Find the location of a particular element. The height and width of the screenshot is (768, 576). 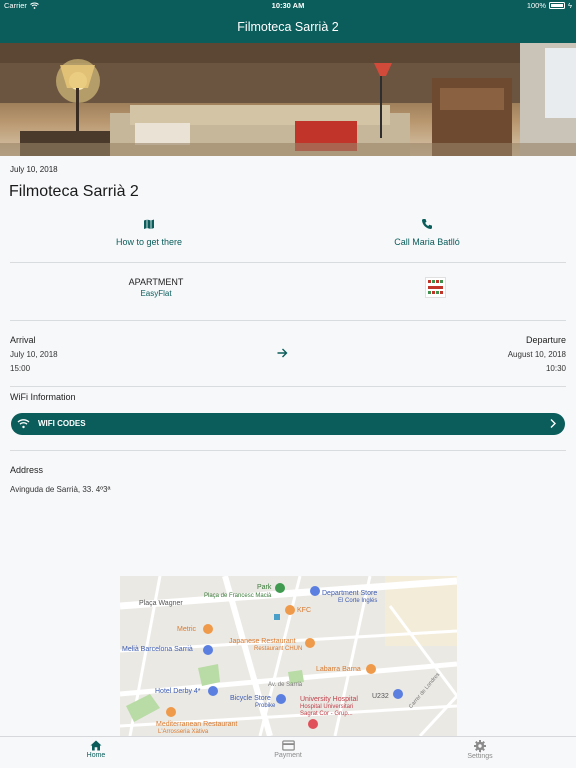

tab-bar: Home Payment Settings is located at coordinates (288, 752).